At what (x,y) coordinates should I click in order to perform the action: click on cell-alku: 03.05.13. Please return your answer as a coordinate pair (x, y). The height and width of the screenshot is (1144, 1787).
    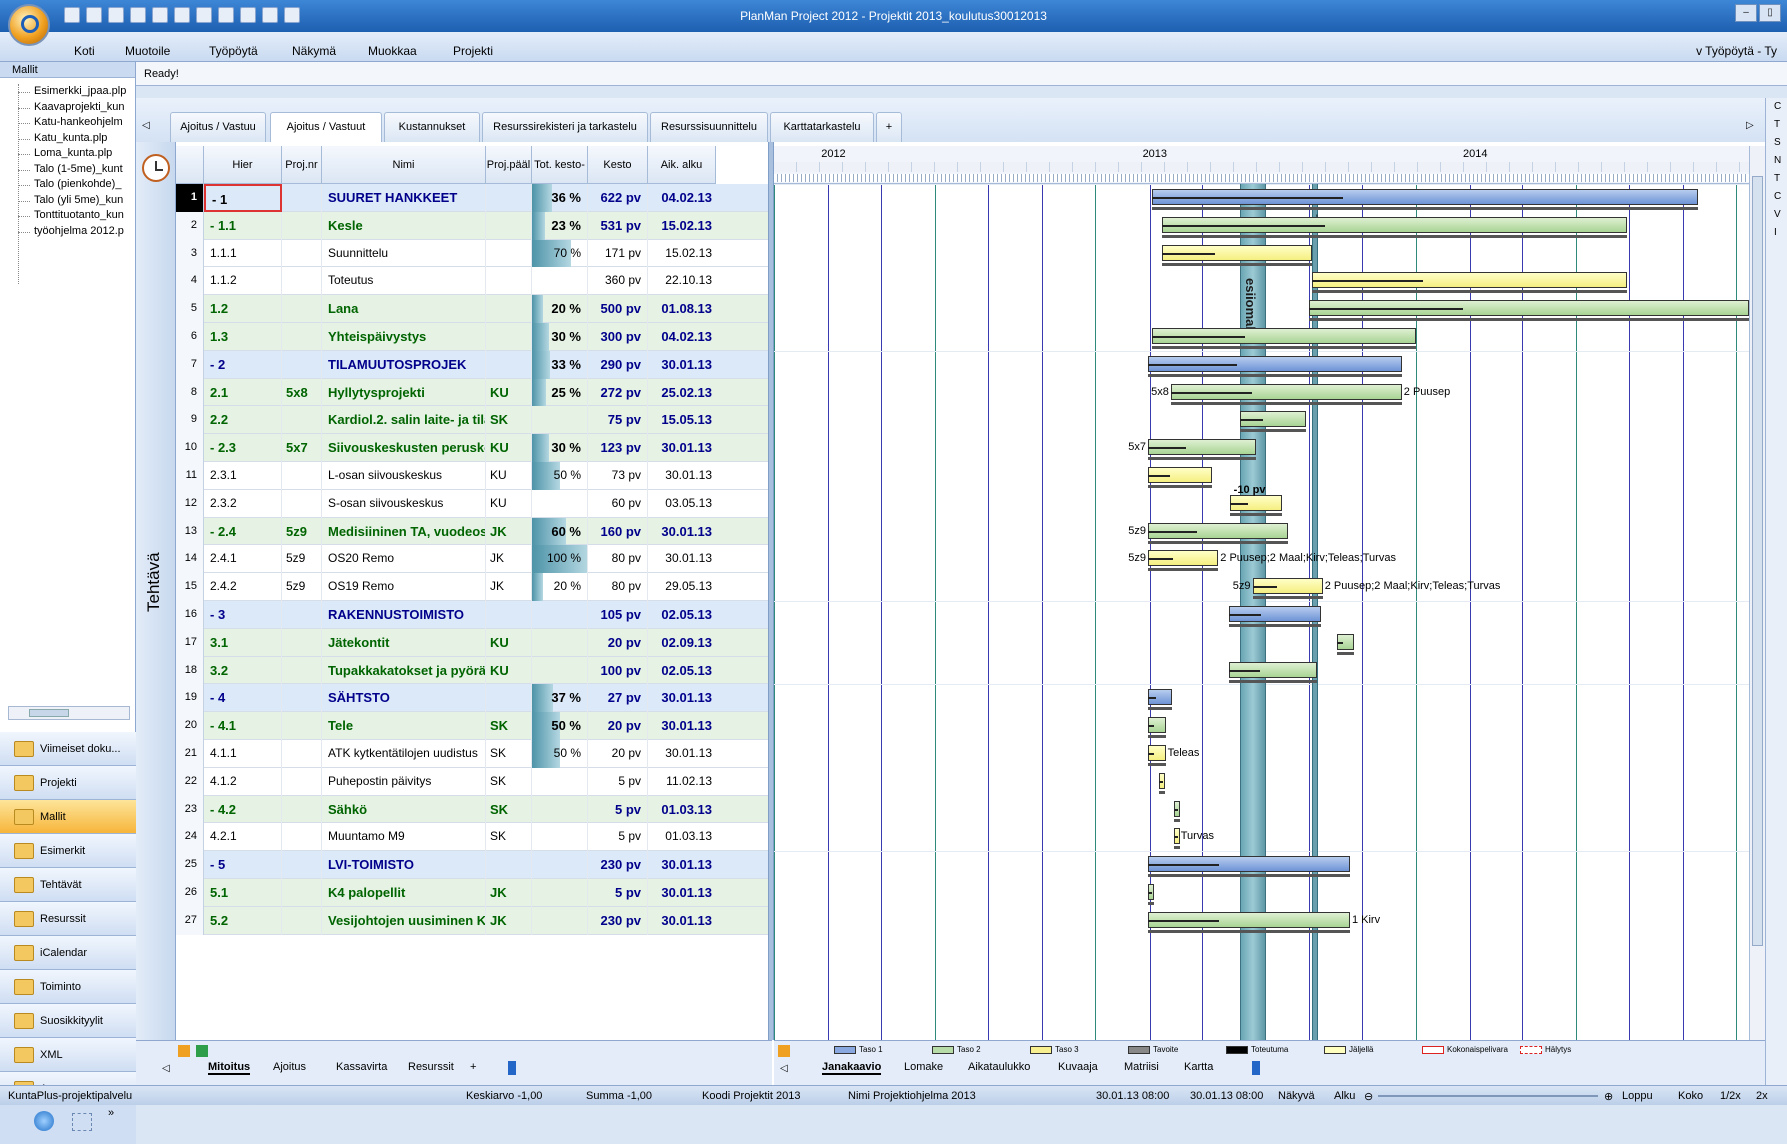
    Looking at the image, I should click on (682, 504).